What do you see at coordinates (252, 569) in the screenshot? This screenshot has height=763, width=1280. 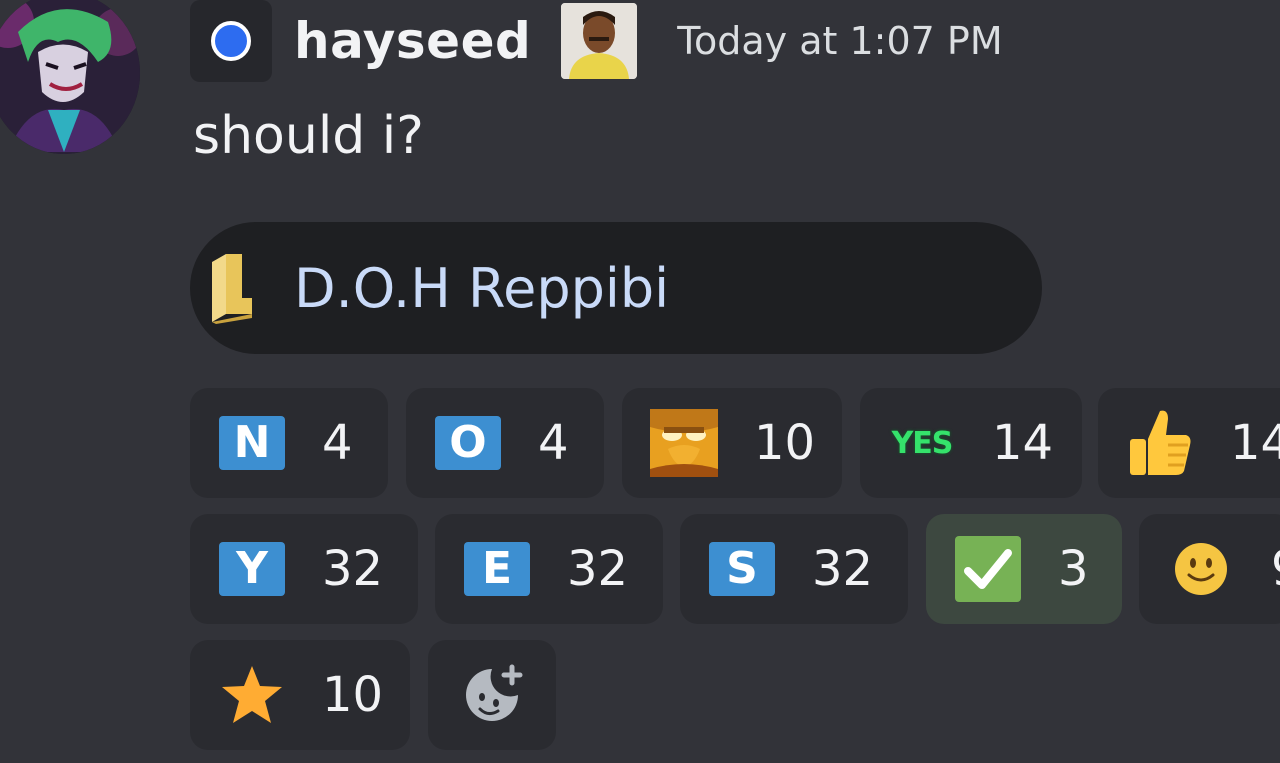 I see `regional-indicator-y-icon: Y` at bounding box center [252, 569].